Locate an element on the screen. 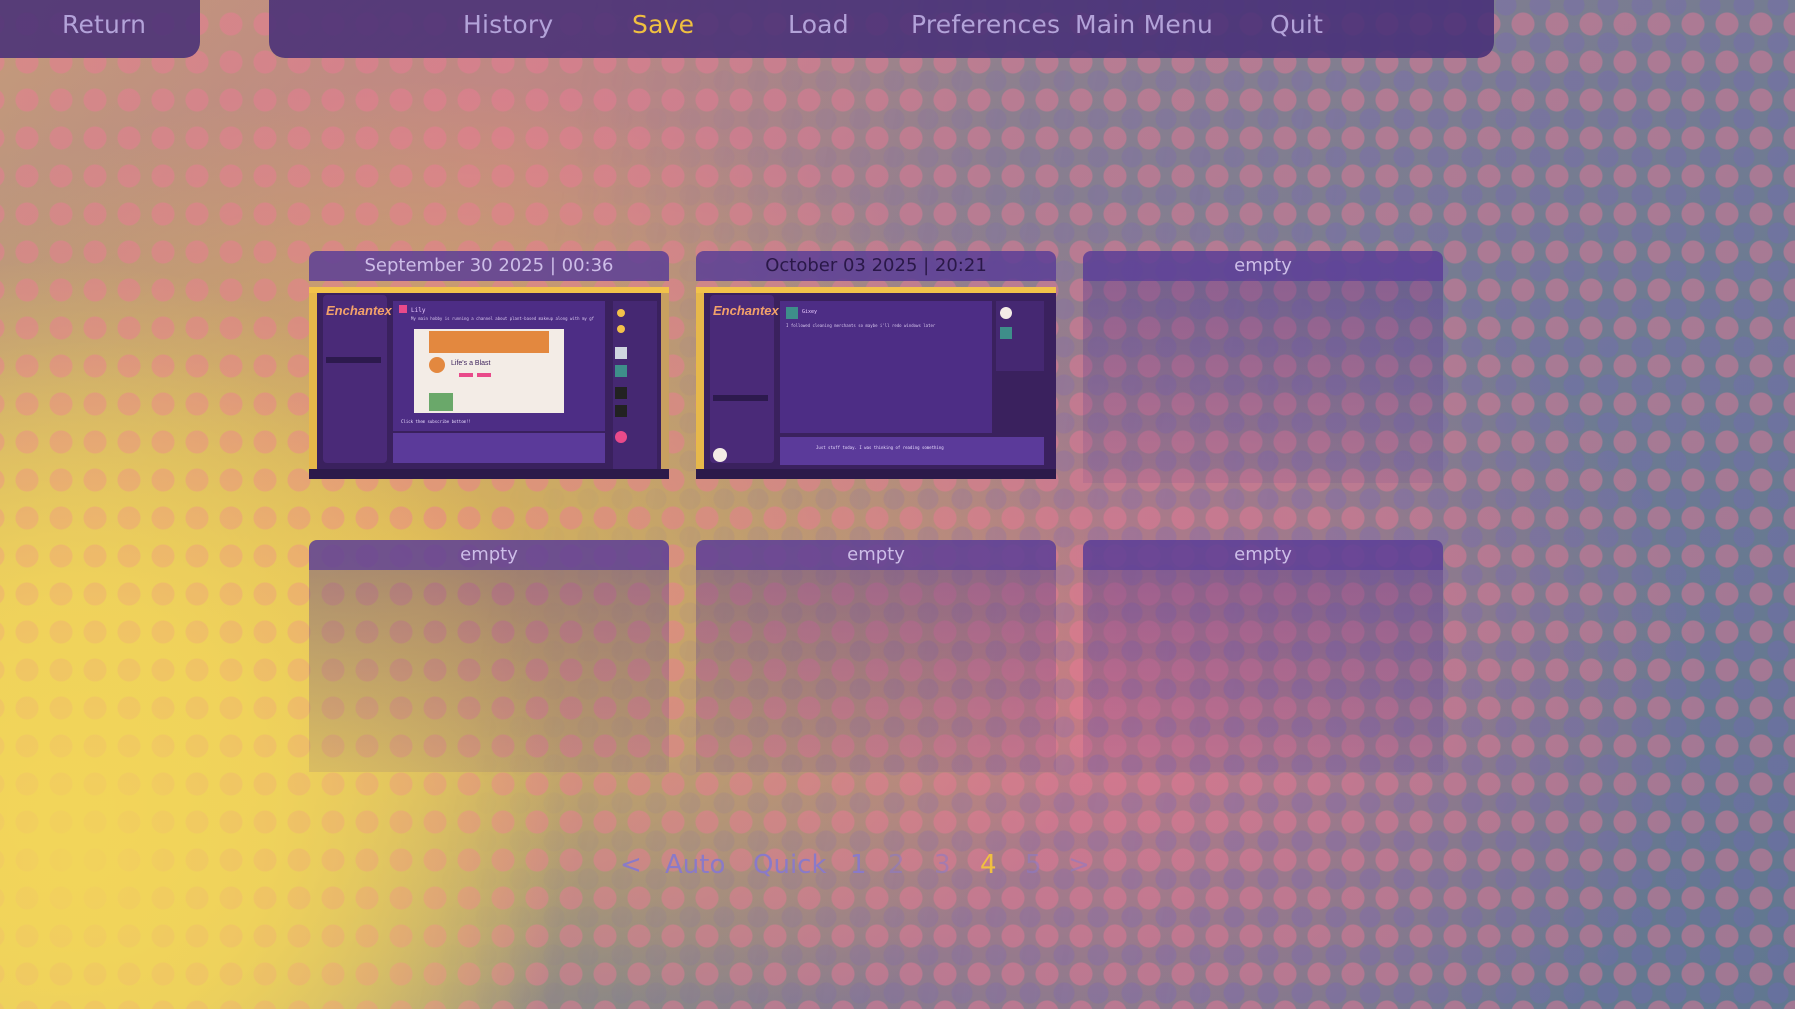  save-slot-3: empty is located at coordinates (1263, 367).